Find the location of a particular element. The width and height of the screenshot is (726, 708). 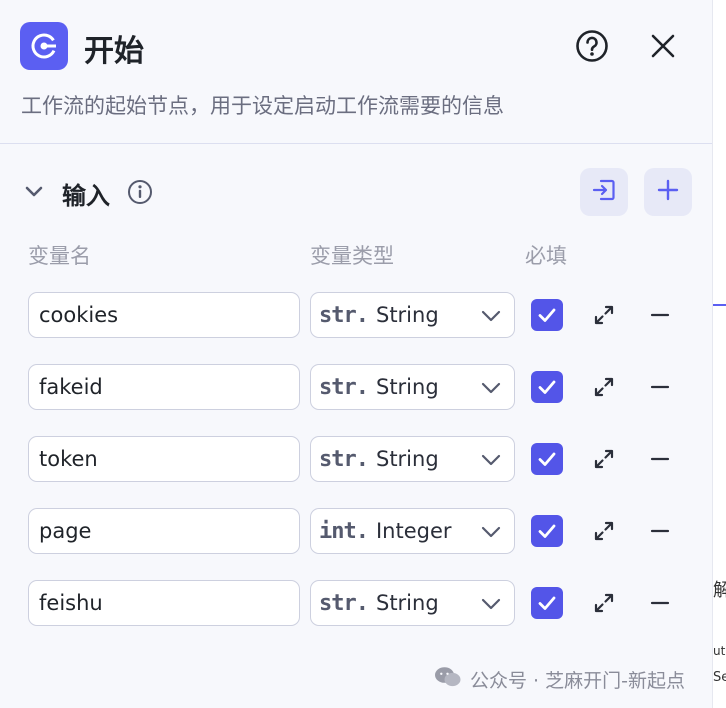

watermark: 公众号 · 芝麻开门-新起点 is located at coordinates (559, 679).